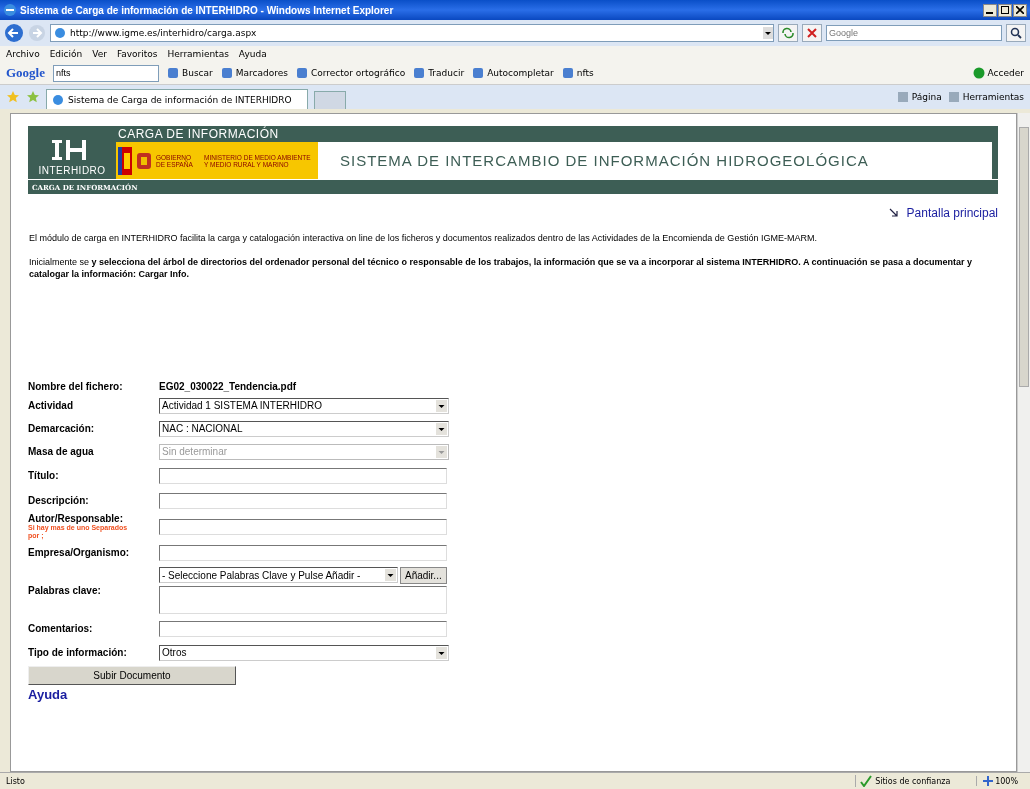 Image resolution: width=1030 pixels, height=789 pixels. Describe the element at coordinates (412, 33) in the screenshot. I see `address-field: http://www.igme.es/interhidro/carga.aspx` at that location.